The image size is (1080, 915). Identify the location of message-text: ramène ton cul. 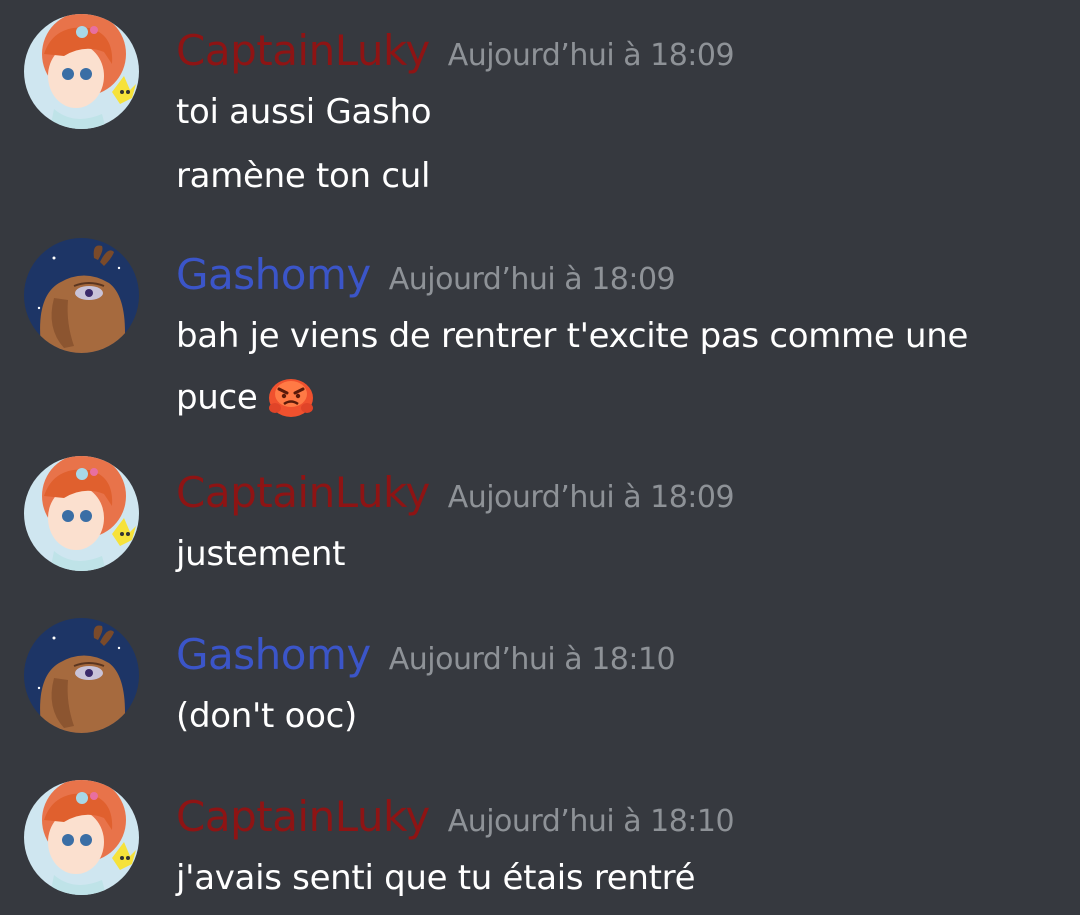
(303, 176).